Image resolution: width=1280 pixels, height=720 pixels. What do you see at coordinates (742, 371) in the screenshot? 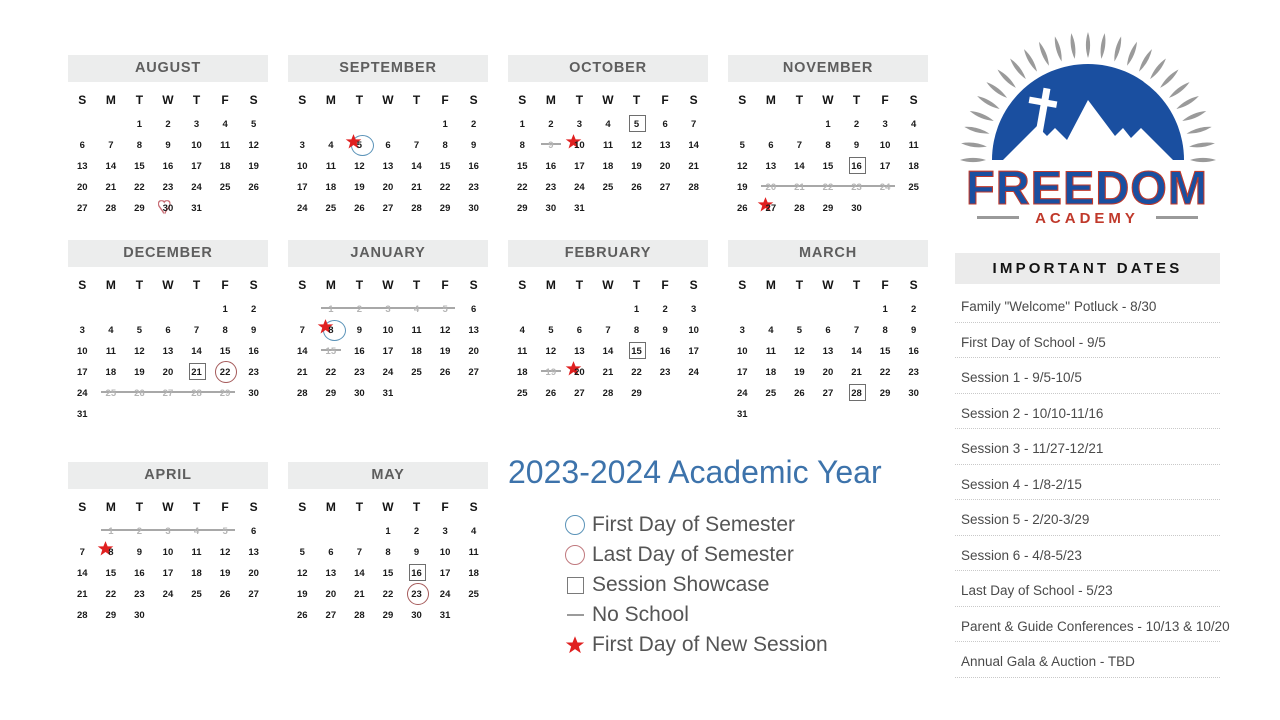
I see `day-cell-17: 17` at bounding box center [742, 371].